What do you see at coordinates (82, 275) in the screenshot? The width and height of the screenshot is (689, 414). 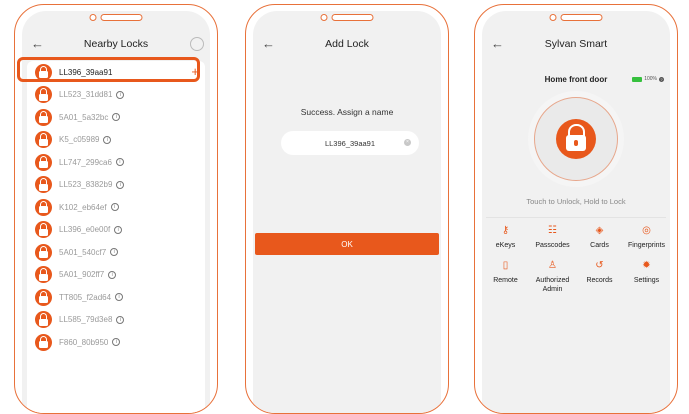 I see `lock-name: 5A01_902ff7` at bounding box center [82, 275].